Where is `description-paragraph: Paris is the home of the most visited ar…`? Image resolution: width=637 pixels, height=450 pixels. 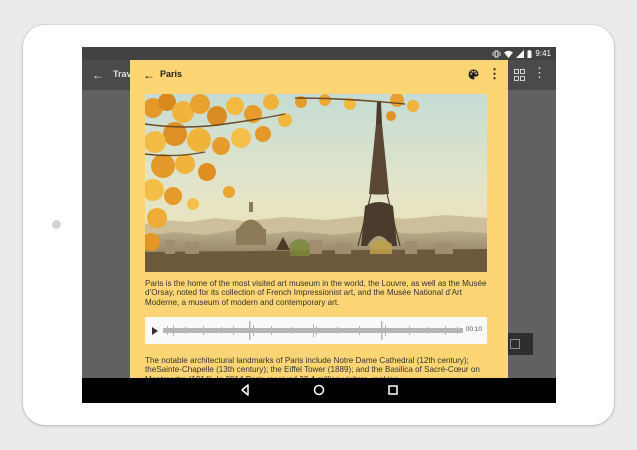
description-paragraph: Paris is the home of the most visited ar… is located at coordinates (316, 293).